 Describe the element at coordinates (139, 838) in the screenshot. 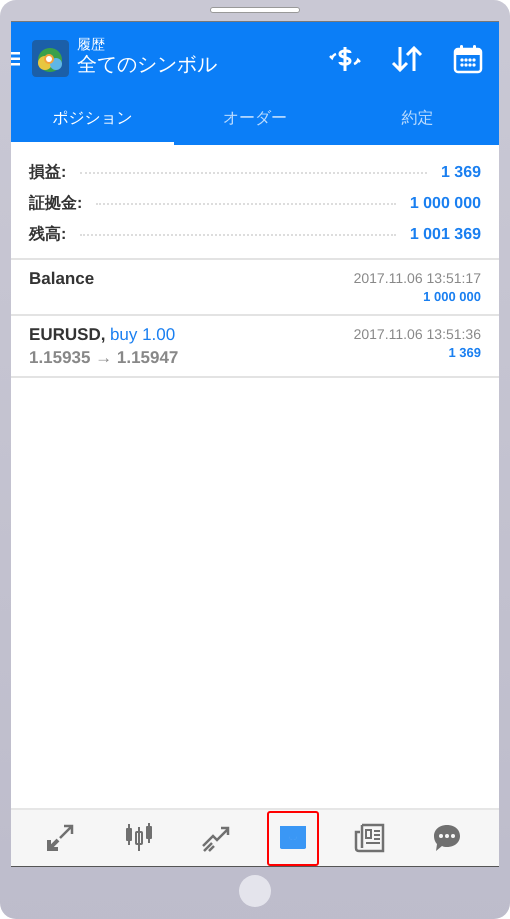

I see `candlestick-icon` at that location.